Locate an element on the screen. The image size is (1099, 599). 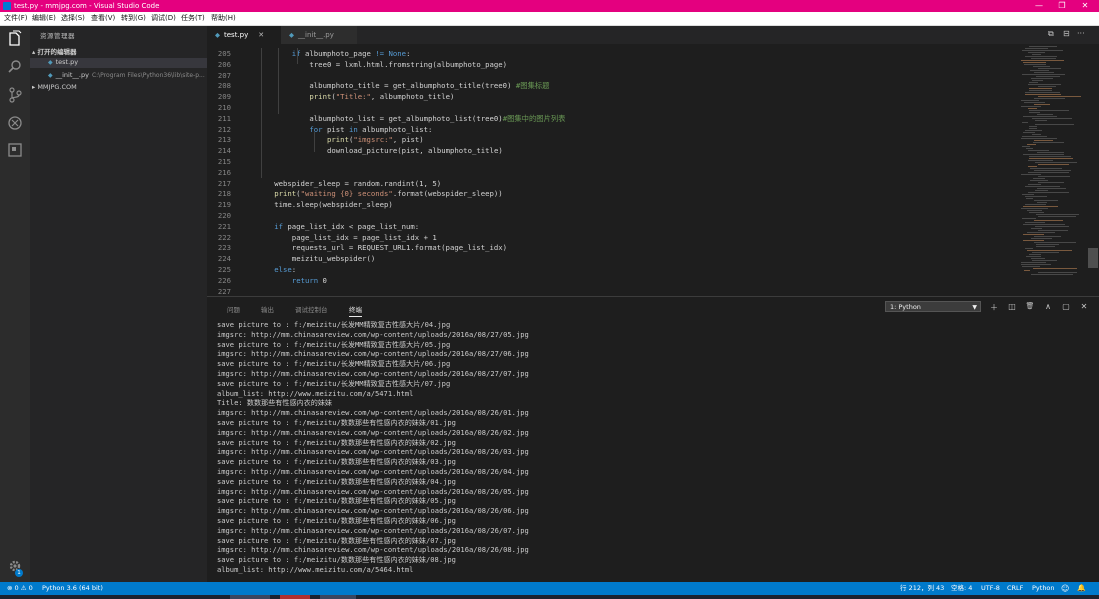
new-terminal-icon: ＋ is located at coordinates (994, 307).